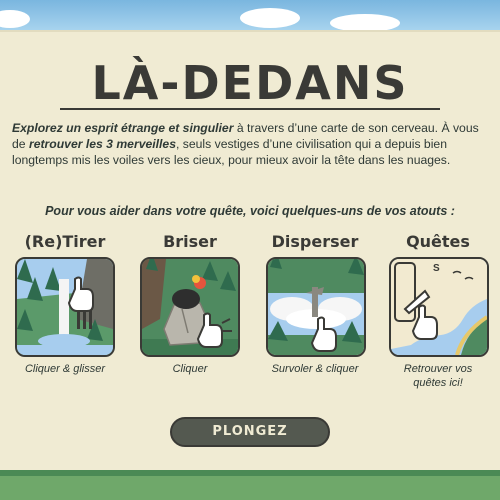 This screenshot has width=500, height=500. What do you see at coordinates (65, 369) in the screenshot?
I see `asset-caption-retirer: Cliquer & glisser` at bounding box center [65, 369].